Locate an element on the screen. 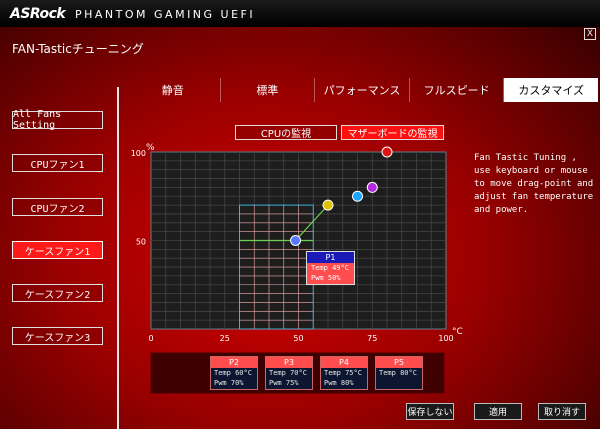 The height and width of the screenshot is (429, 600). point-card-title: P5 is located at coordinates (399, 362).